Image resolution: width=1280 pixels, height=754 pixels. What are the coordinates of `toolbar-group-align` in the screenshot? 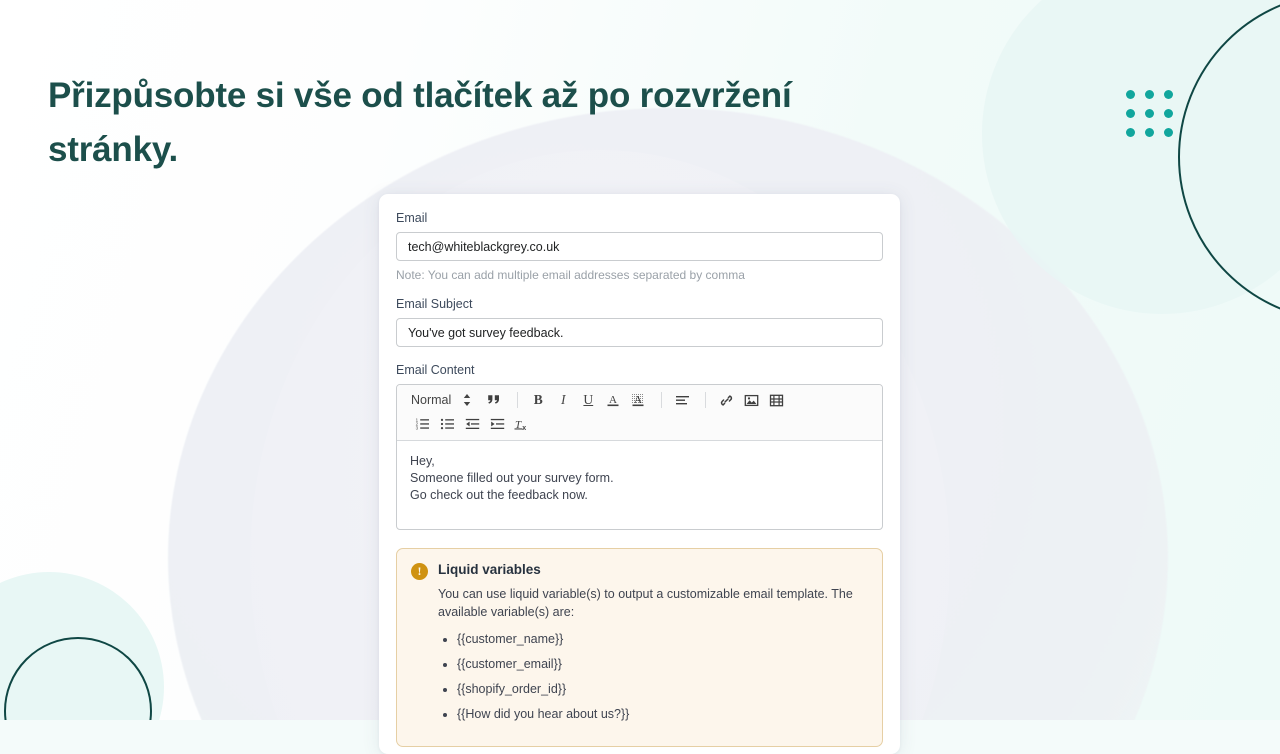 It's located at (683, 400).